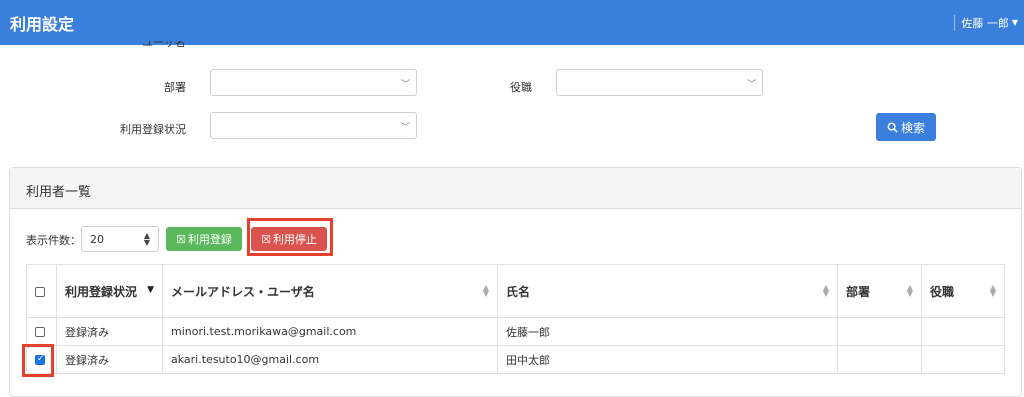 This screenshot has height=397, width=1024. I want to click on register-button: ☒ 利用登録, so click(204, 239).